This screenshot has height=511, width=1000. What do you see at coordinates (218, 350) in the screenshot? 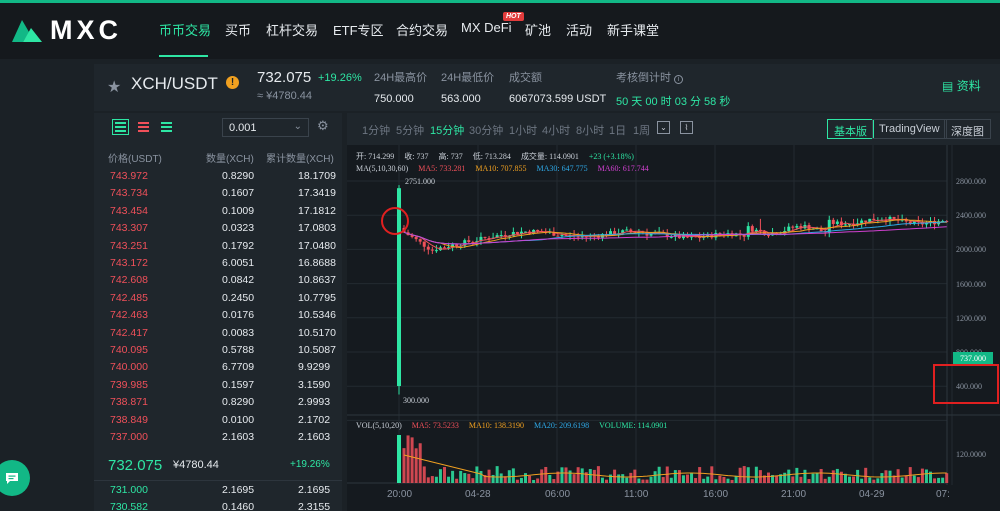
I see `ask-row: 740.095 0.5788 10.5087` at bounding box center [218, 350].